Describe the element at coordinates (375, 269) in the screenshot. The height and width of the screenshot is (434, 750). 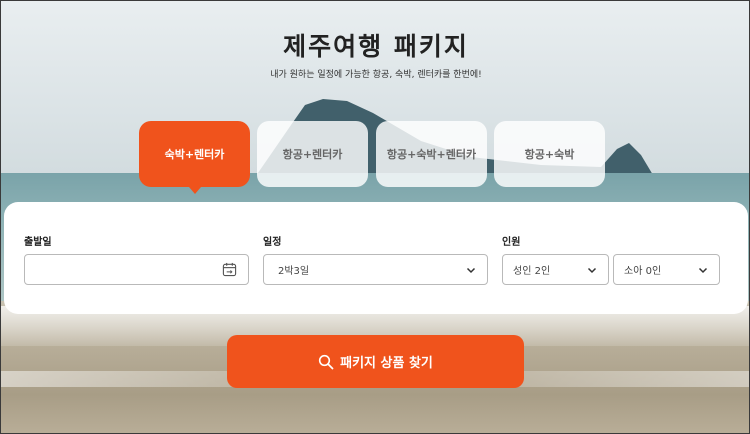
I see `schedule-select: 2박3일` at that location.